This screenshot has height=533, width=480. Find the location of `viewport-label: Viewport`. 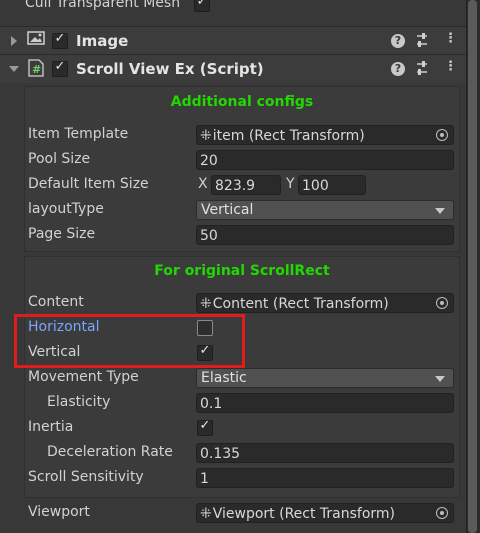

viewport-label: Viewport is located at coordinates (59, 512).